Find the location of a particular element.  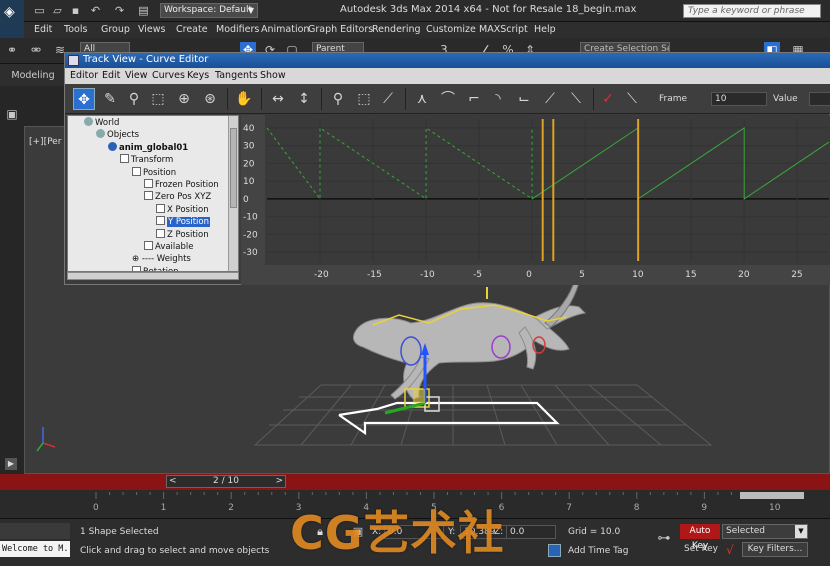

new-file-icon: ▭ is located at coordinates (39, 10).